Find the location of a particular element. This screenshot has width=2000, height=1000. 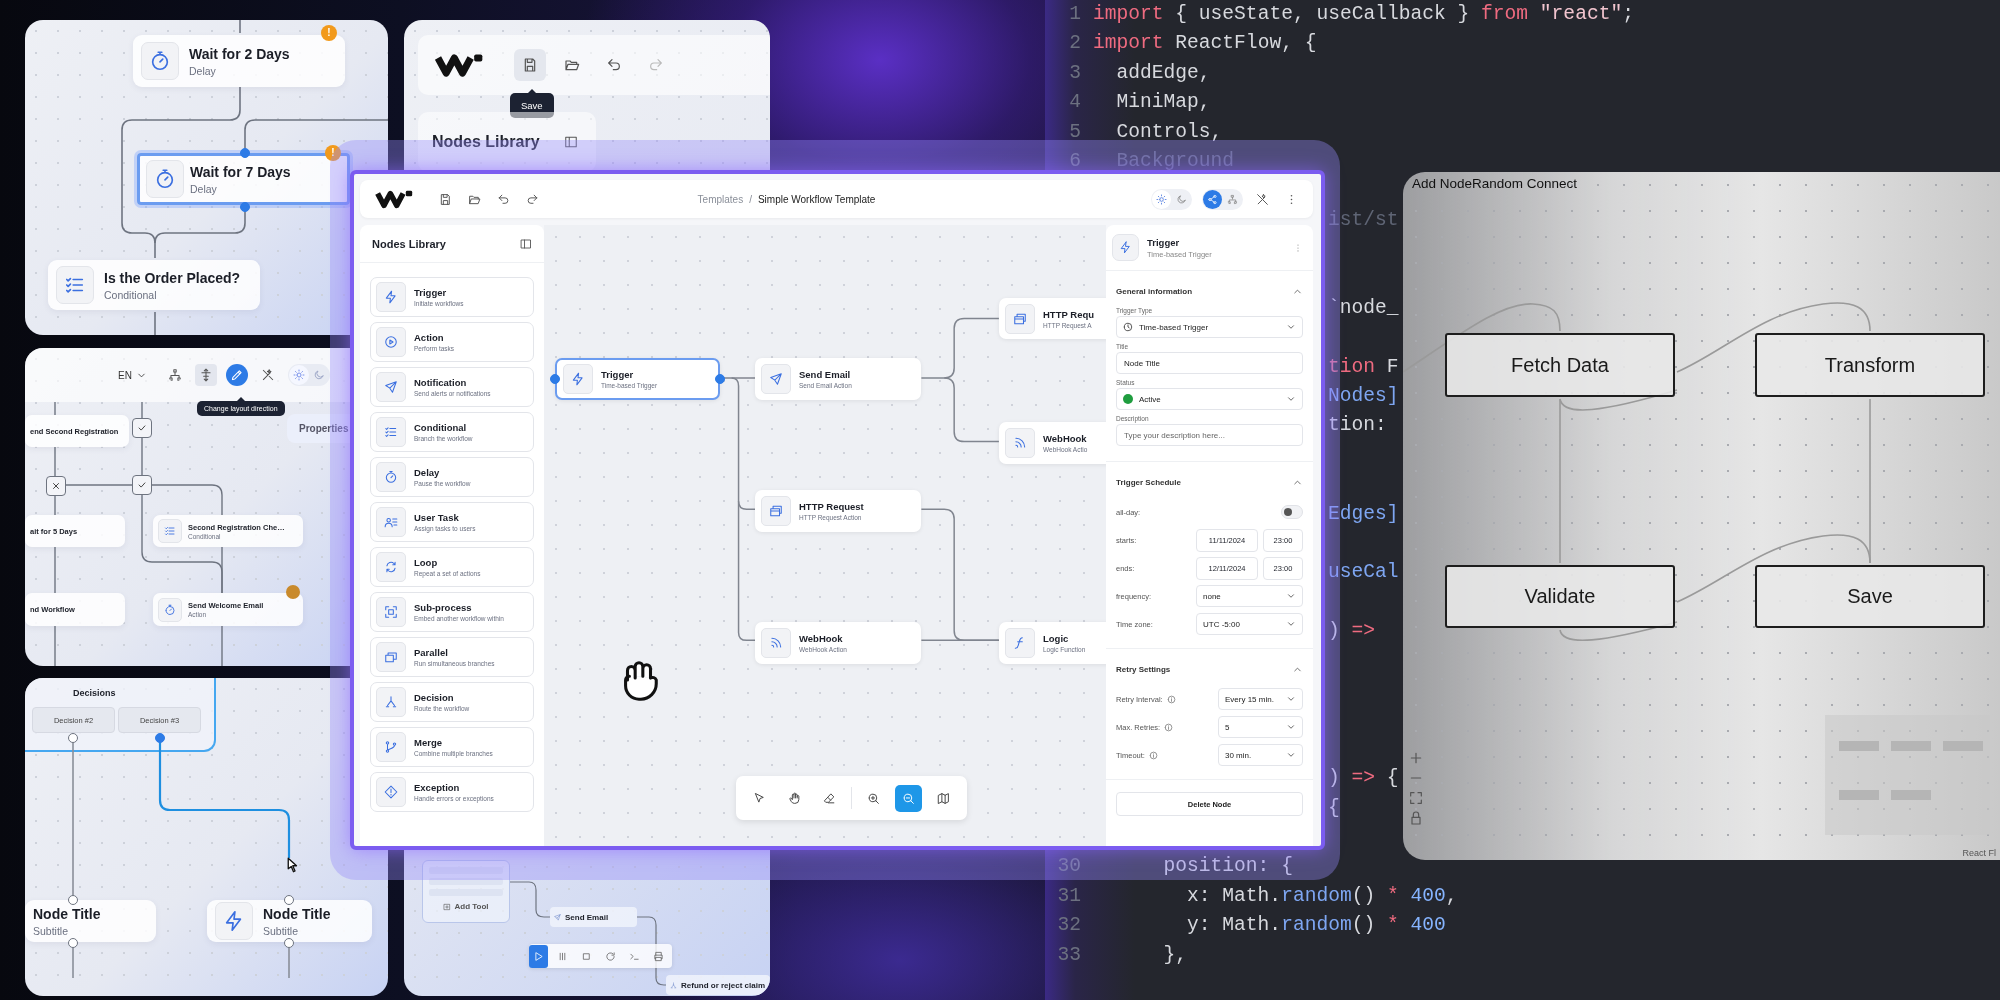

code-line: `node_ is located at coordinates (1363, 308).